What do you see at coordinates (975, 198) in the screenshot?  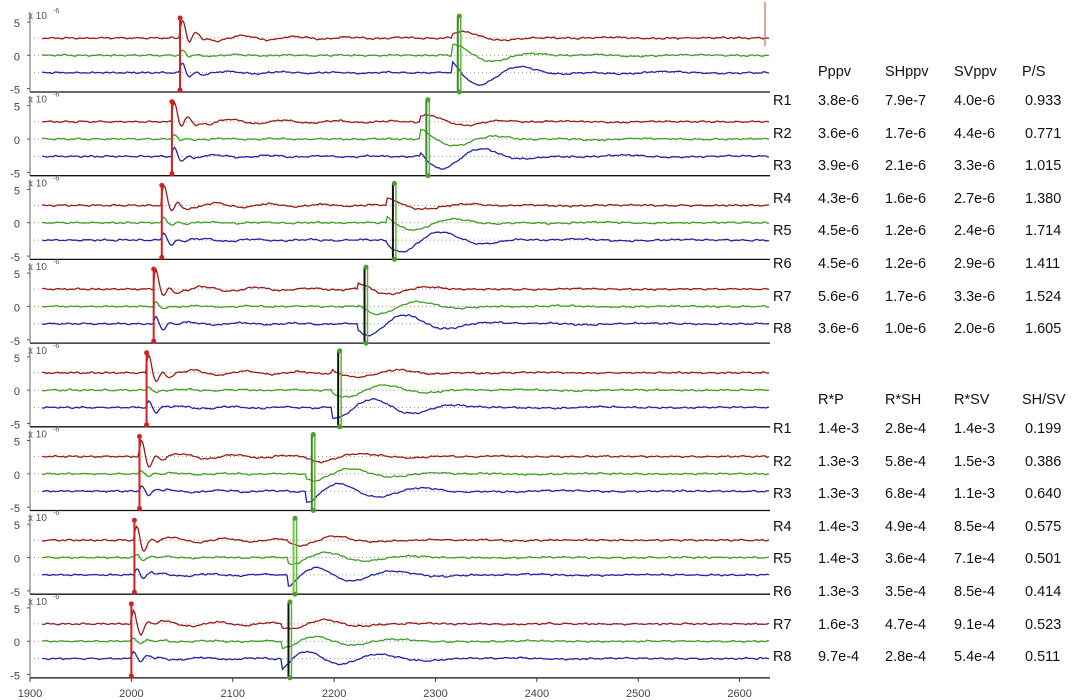 I see `ppv-cell: 2.7e-6` at bounding box center [975, 198].